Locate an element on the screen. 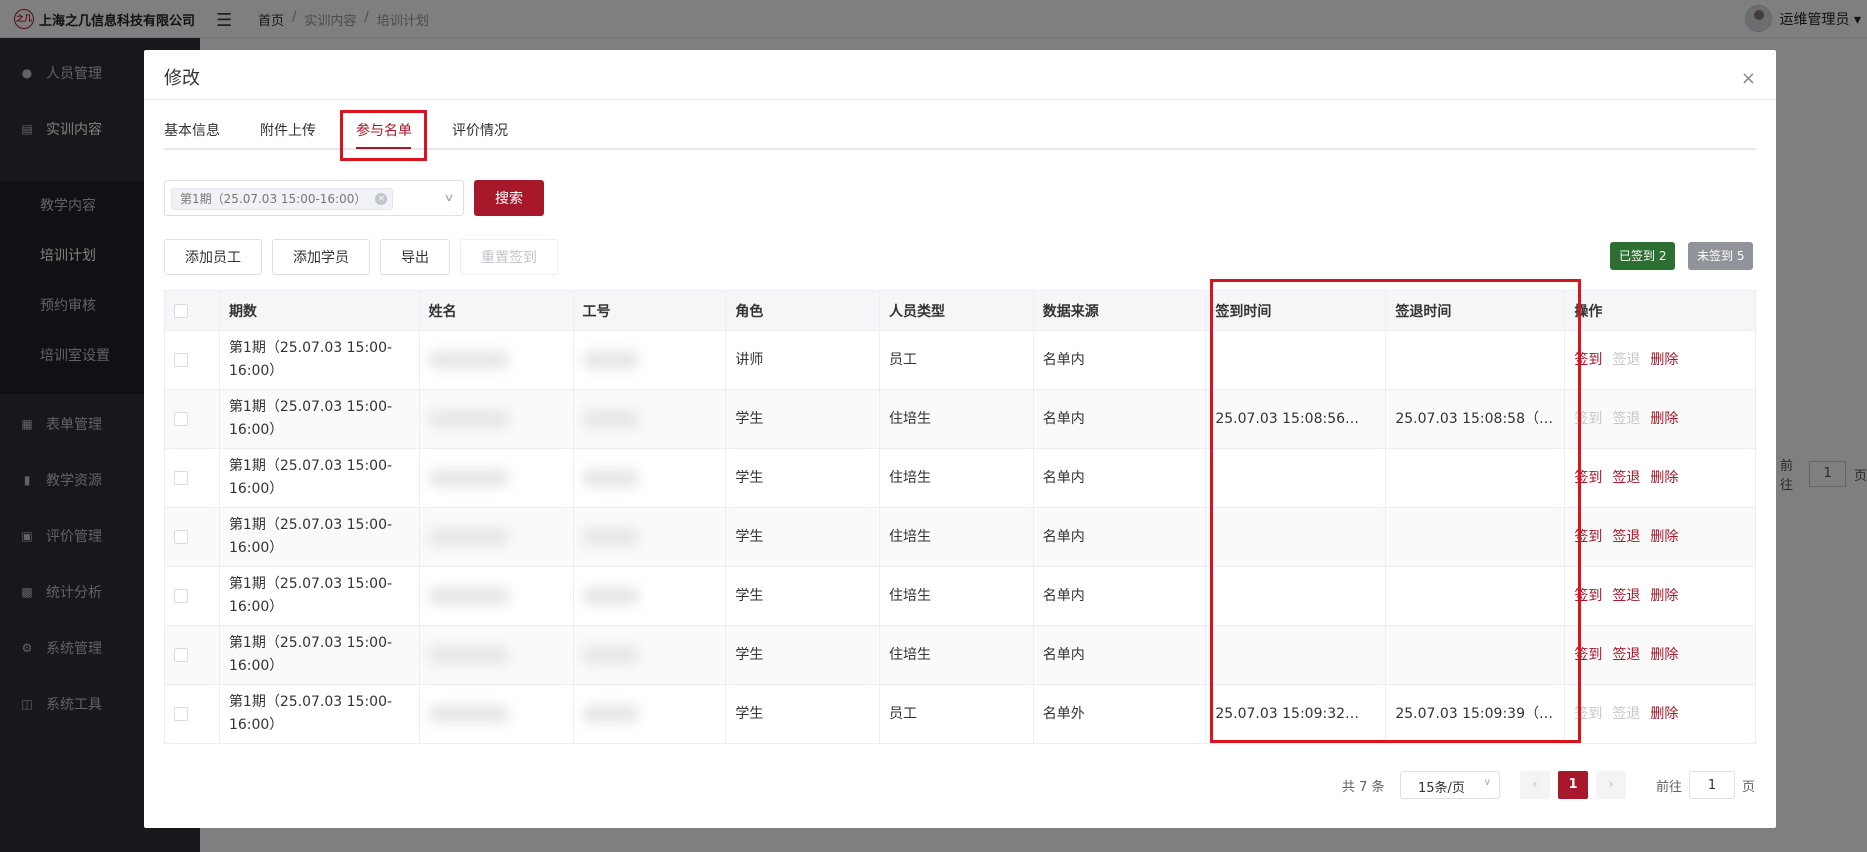 This screenshot has height=852, width=1867. sign-out-time: 25.07.03 15:09:39（扫码签退） is located at coordinates (1475, 713).